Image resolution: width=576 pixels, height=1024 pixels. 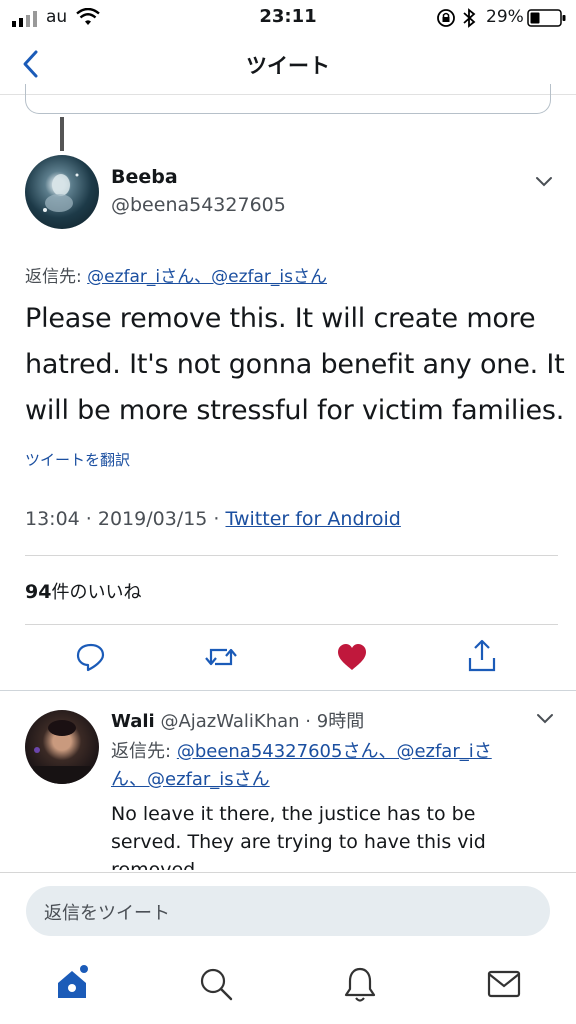 I want to click on like-button, so click(x=352, y=657).